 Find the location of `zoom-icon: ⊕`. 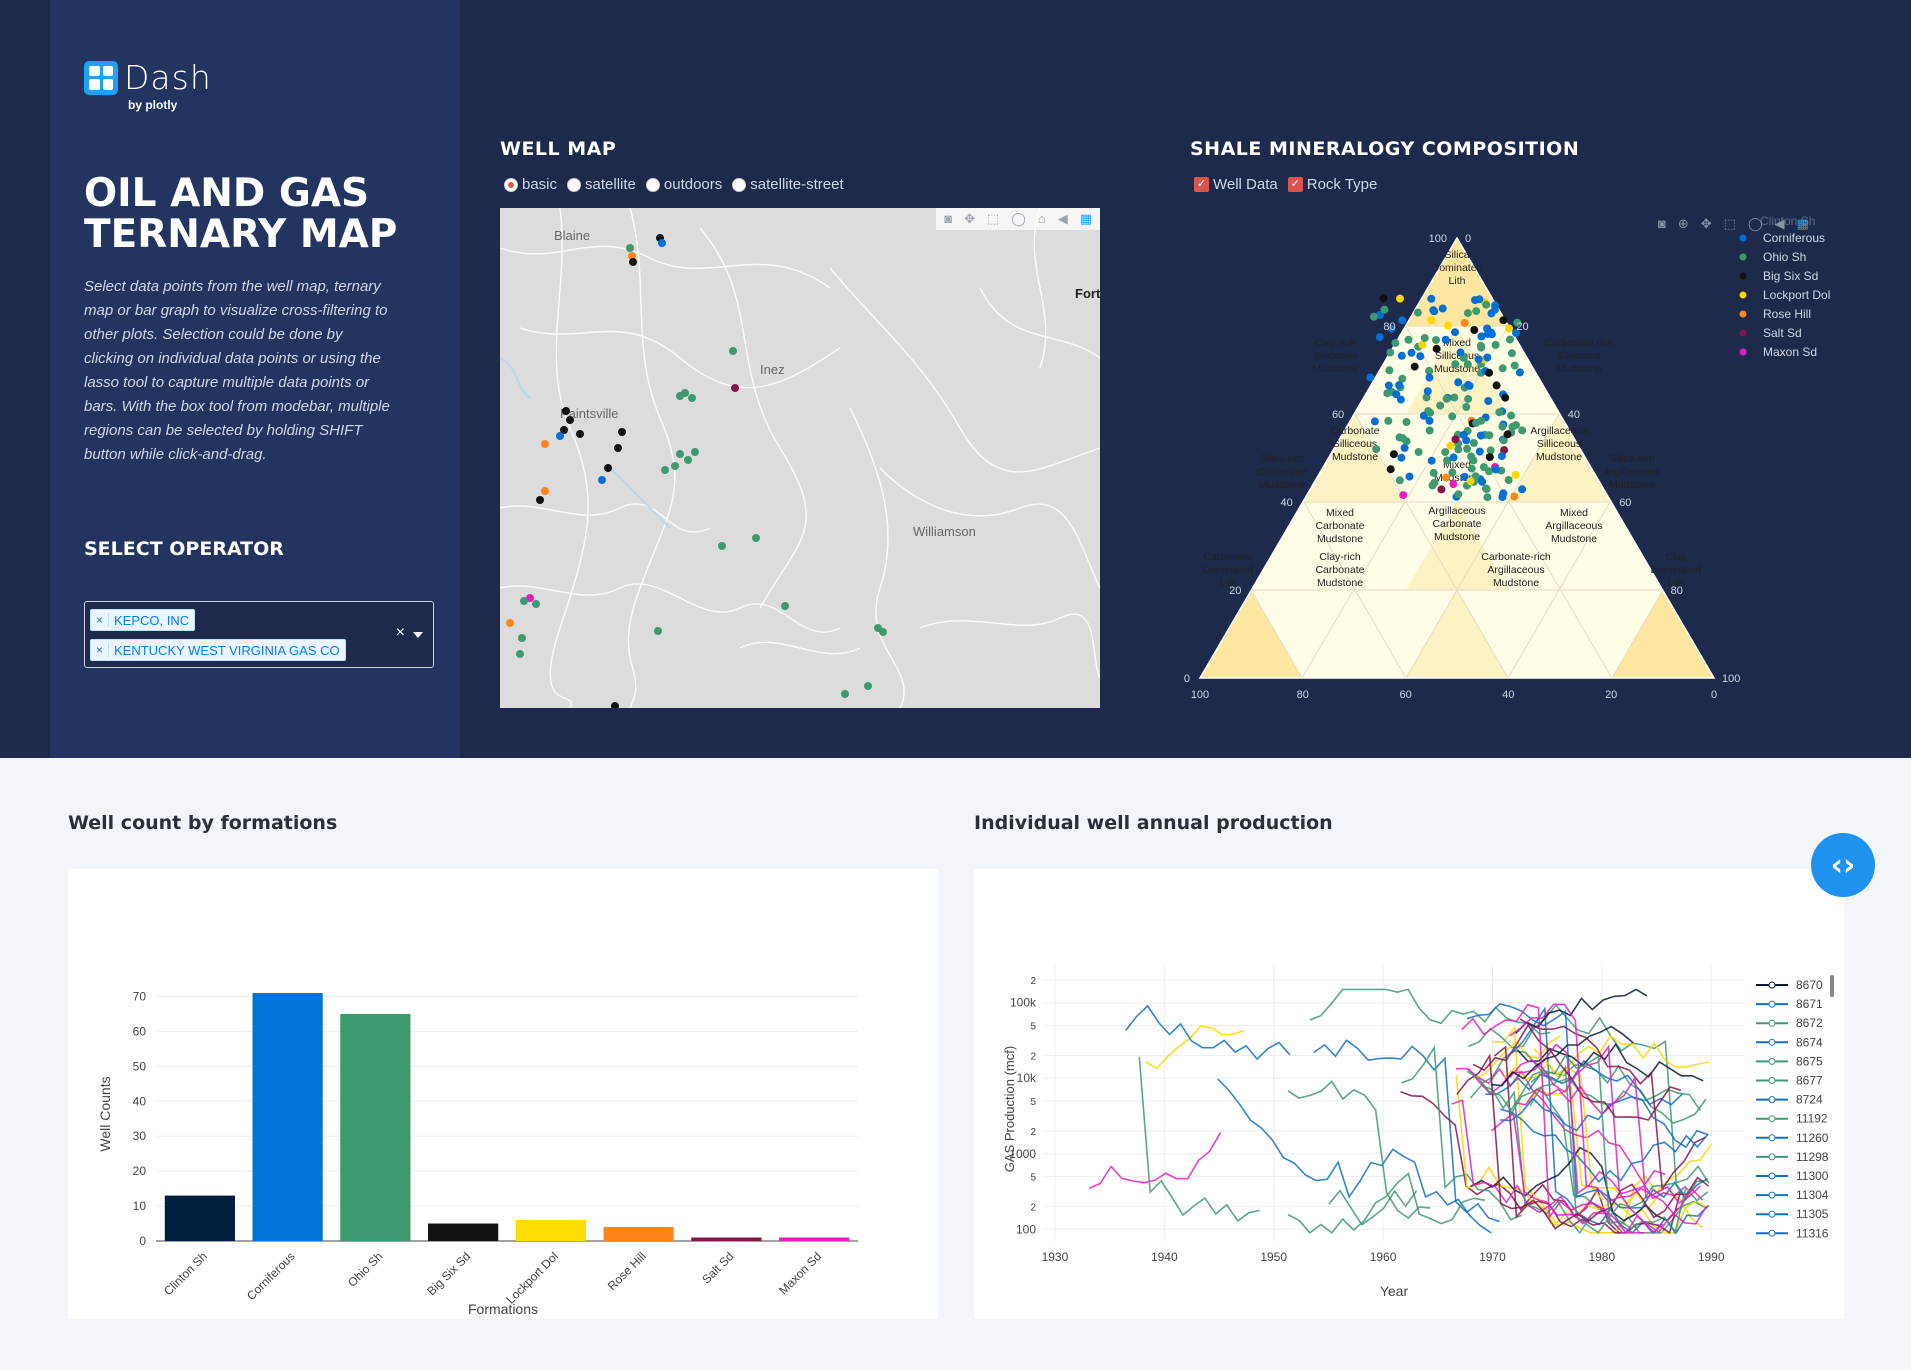

zoom-icon: ⊕ is located at coordinates (1683, 224).